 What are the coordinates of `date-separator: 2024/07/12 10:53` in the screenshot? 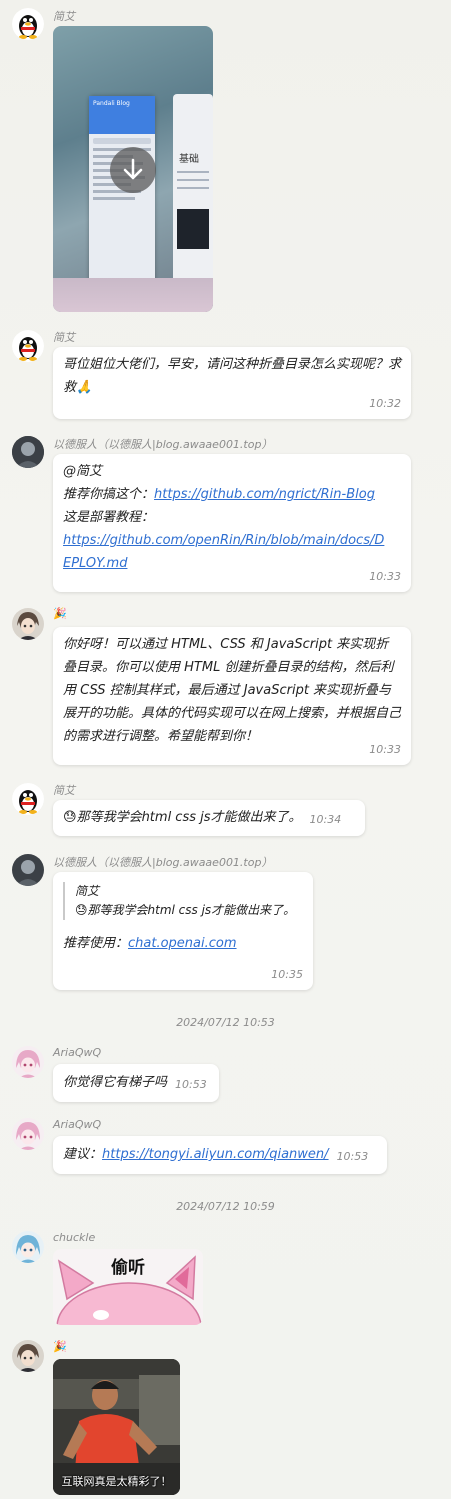 It's located at (225, 1022).